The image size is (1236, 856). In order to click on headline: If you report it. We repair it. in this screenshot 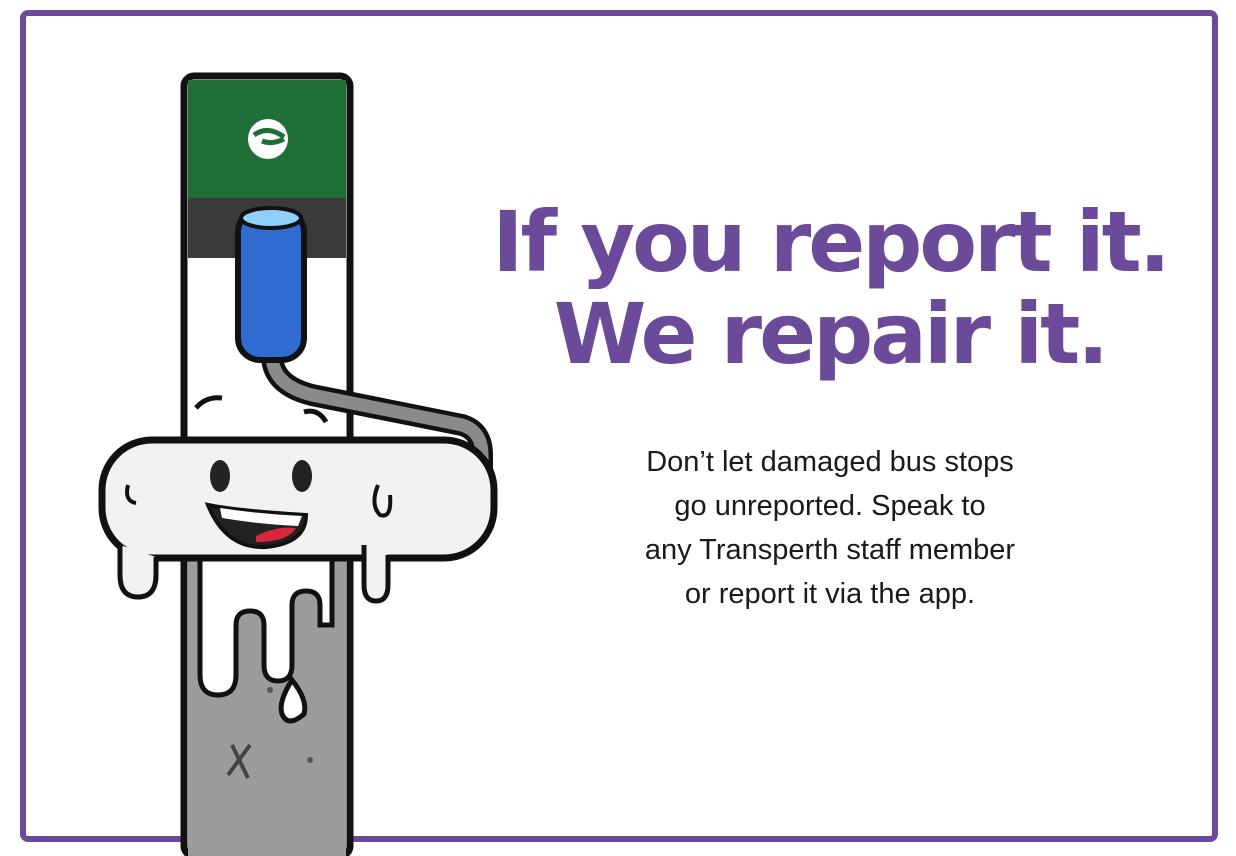, I will do `click(830, 288)`.